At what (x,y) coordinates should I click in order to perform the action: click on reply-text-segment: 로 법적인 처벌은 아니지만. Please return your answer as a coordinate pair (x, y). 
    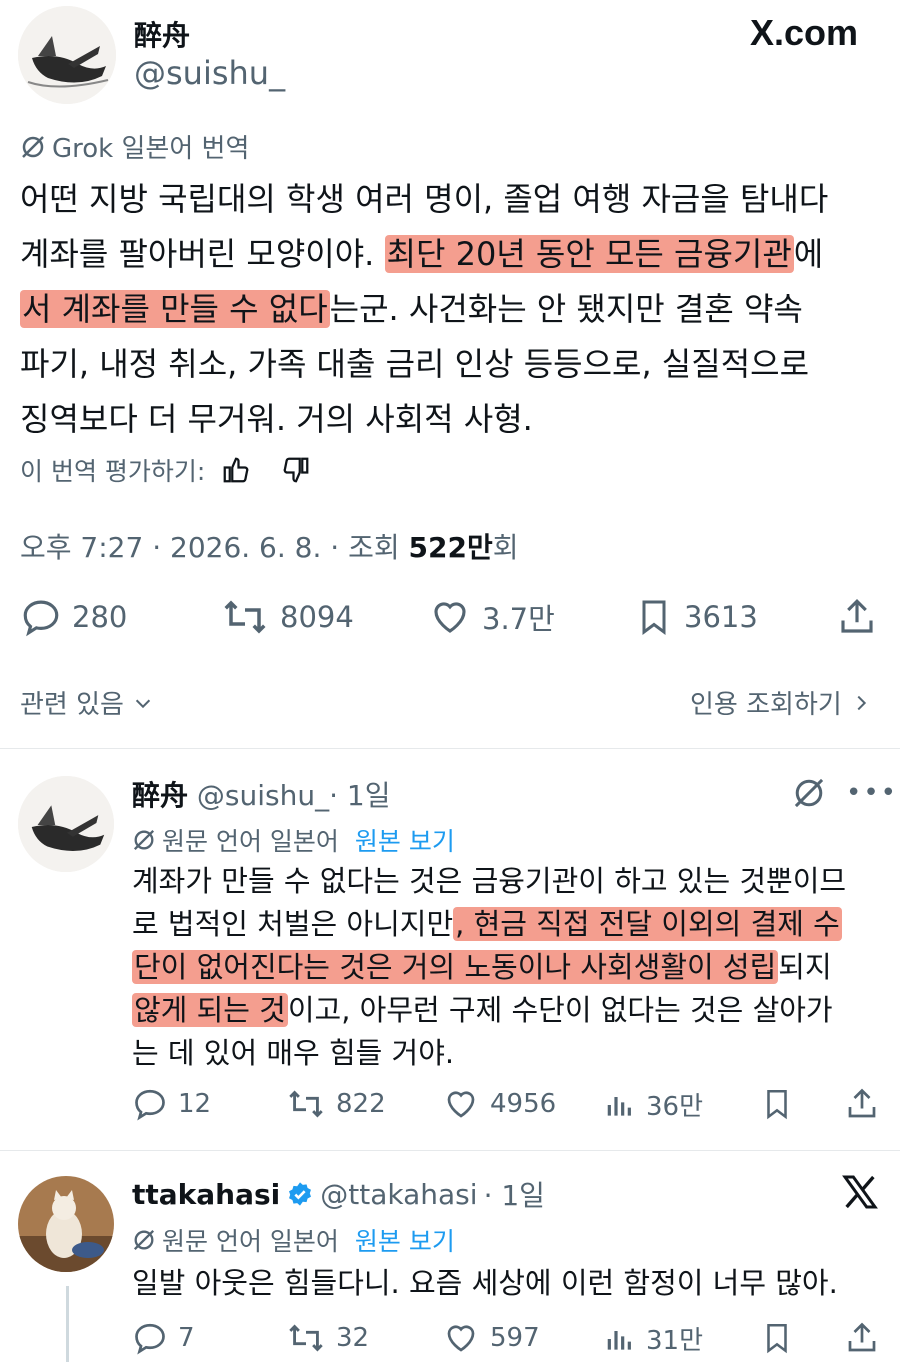
    Looking at the image, I should click on (293, 924).